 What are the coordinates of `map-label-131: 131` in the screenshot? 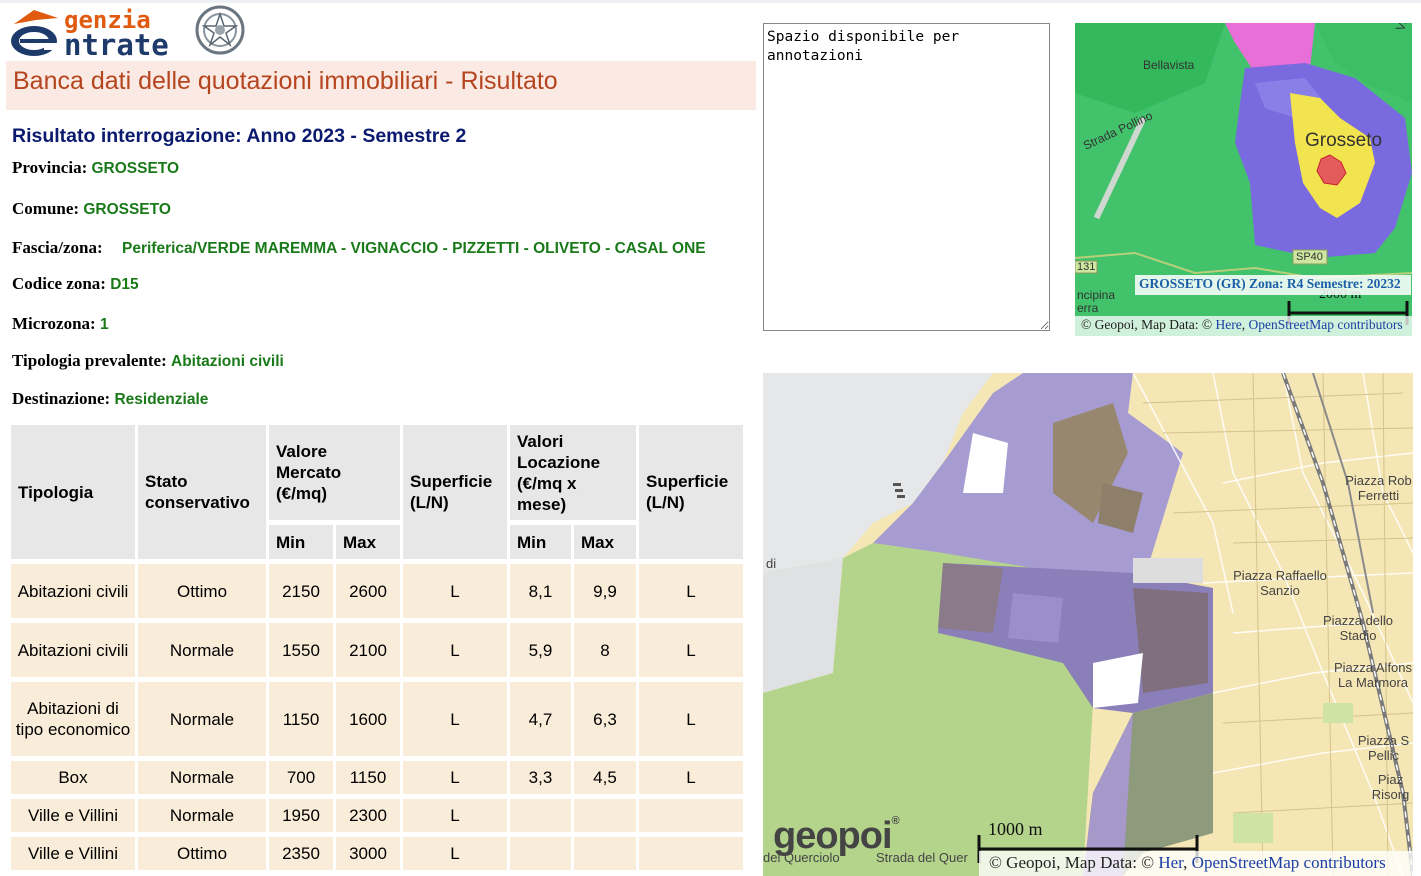 It's located at (1086, 267).